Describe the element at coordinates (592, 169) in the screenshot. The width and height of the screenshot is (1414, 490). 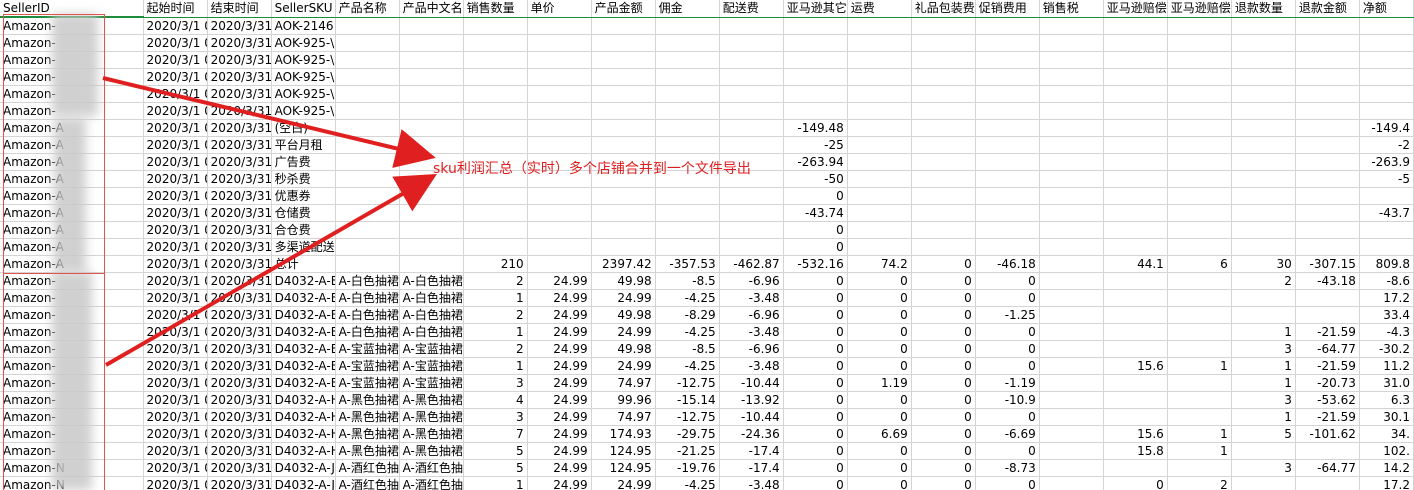
I see `annotation-note: sku利润汇总（实时）多个店铺合并到一个文件导出` at that location.